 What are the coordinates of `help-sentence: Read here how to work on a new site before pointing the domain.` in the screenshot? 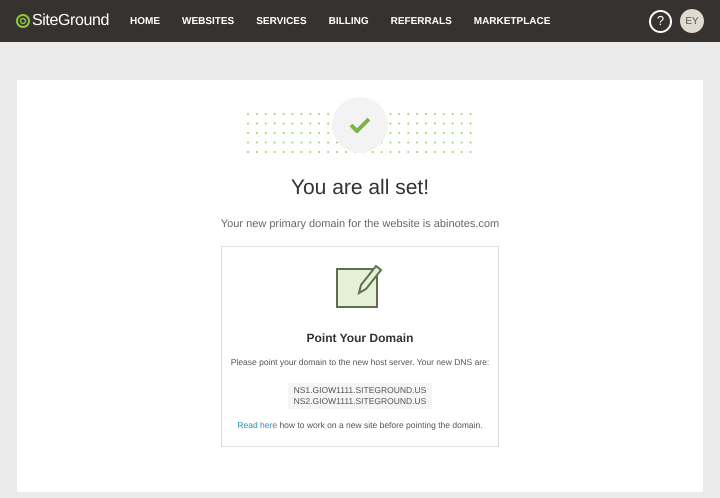 It's located at (360, 425).